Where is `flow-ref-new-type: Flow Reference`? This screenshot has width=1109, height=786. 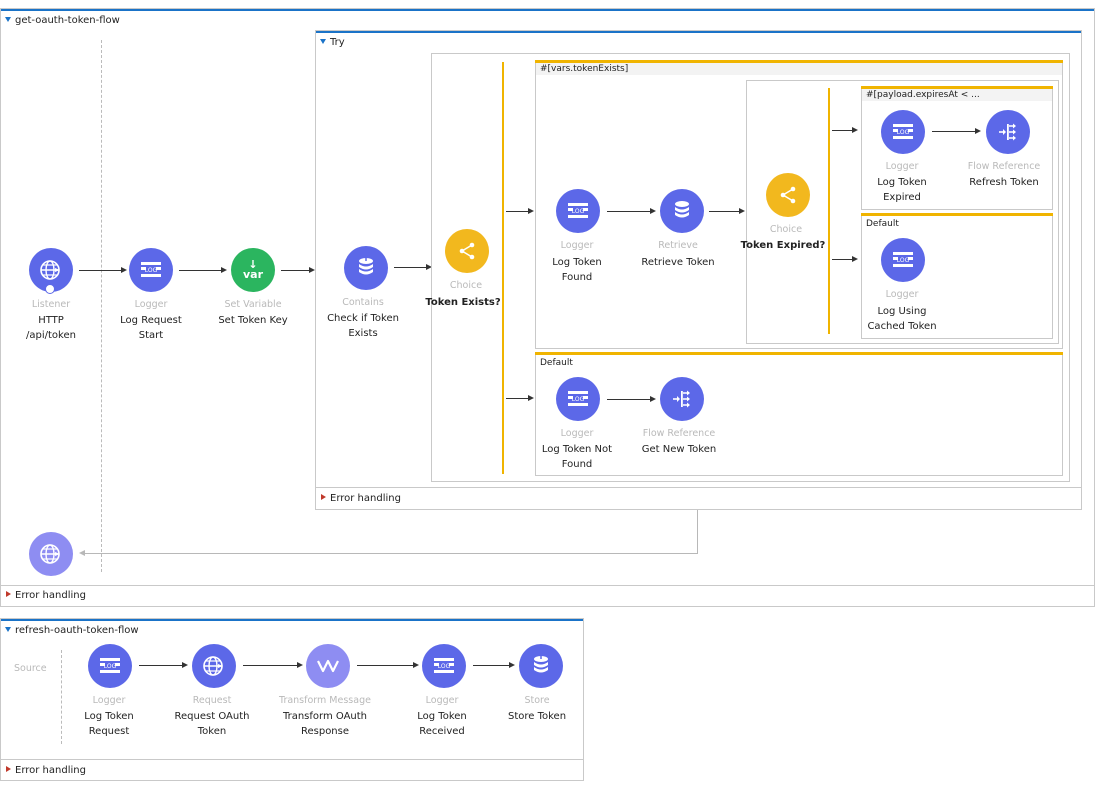
flow-ref-new-type: Flow Reference is located at coordinates (679, 433).